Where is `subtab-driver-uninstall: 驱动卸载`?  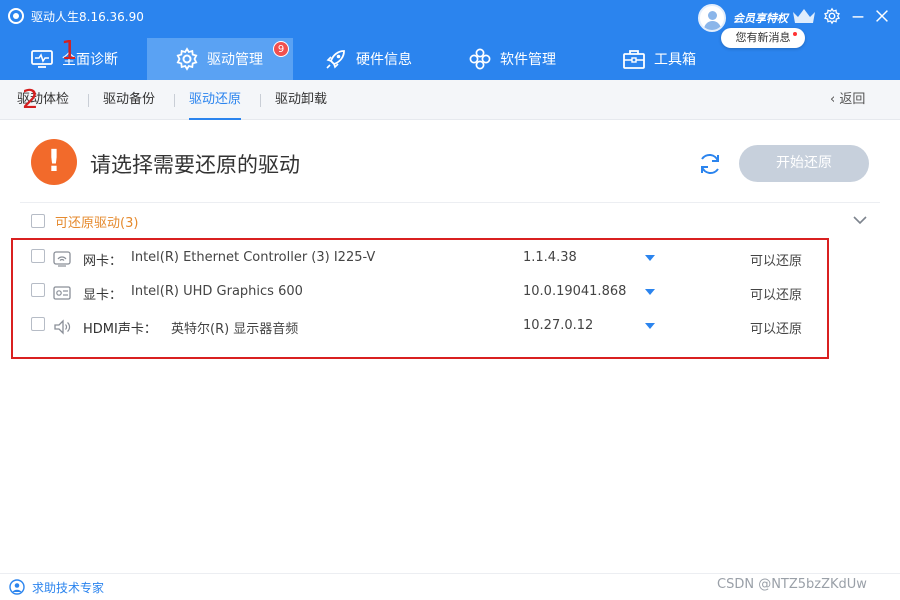
subtab-driver-uninstall: 驱动卸载 is located at coordinates (301, 100).